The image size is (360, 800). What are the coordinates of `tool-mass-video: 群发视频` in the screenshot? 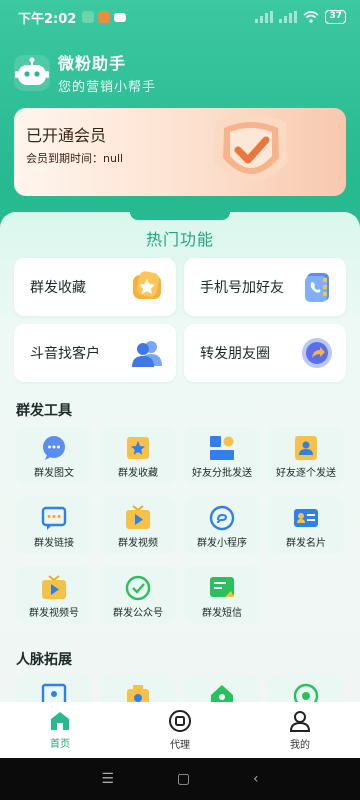 It's located at (138, 525).